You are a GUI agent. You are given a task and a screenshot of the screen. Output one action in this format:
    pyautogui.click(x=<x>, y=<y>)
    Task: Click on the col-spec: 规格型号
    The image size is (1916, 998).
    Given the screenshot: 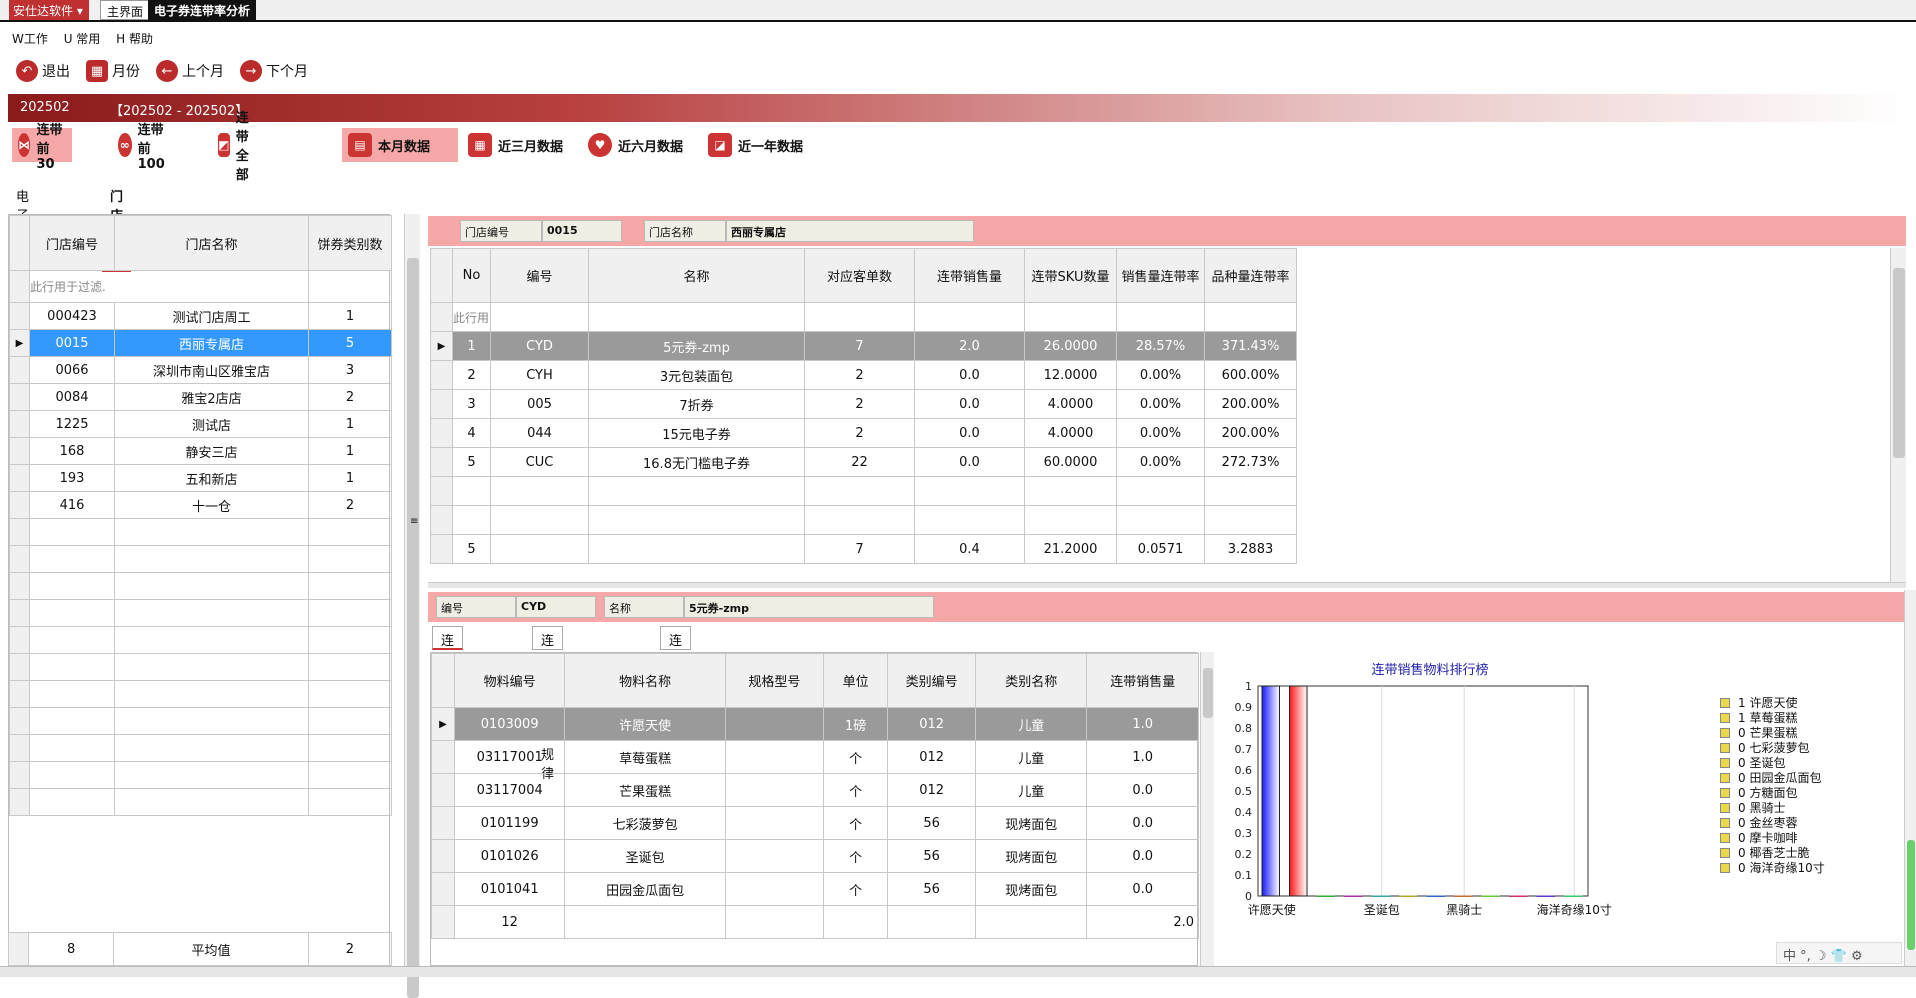 What is the action you would take?
    pyautogui.click(x=774, y=680)
    